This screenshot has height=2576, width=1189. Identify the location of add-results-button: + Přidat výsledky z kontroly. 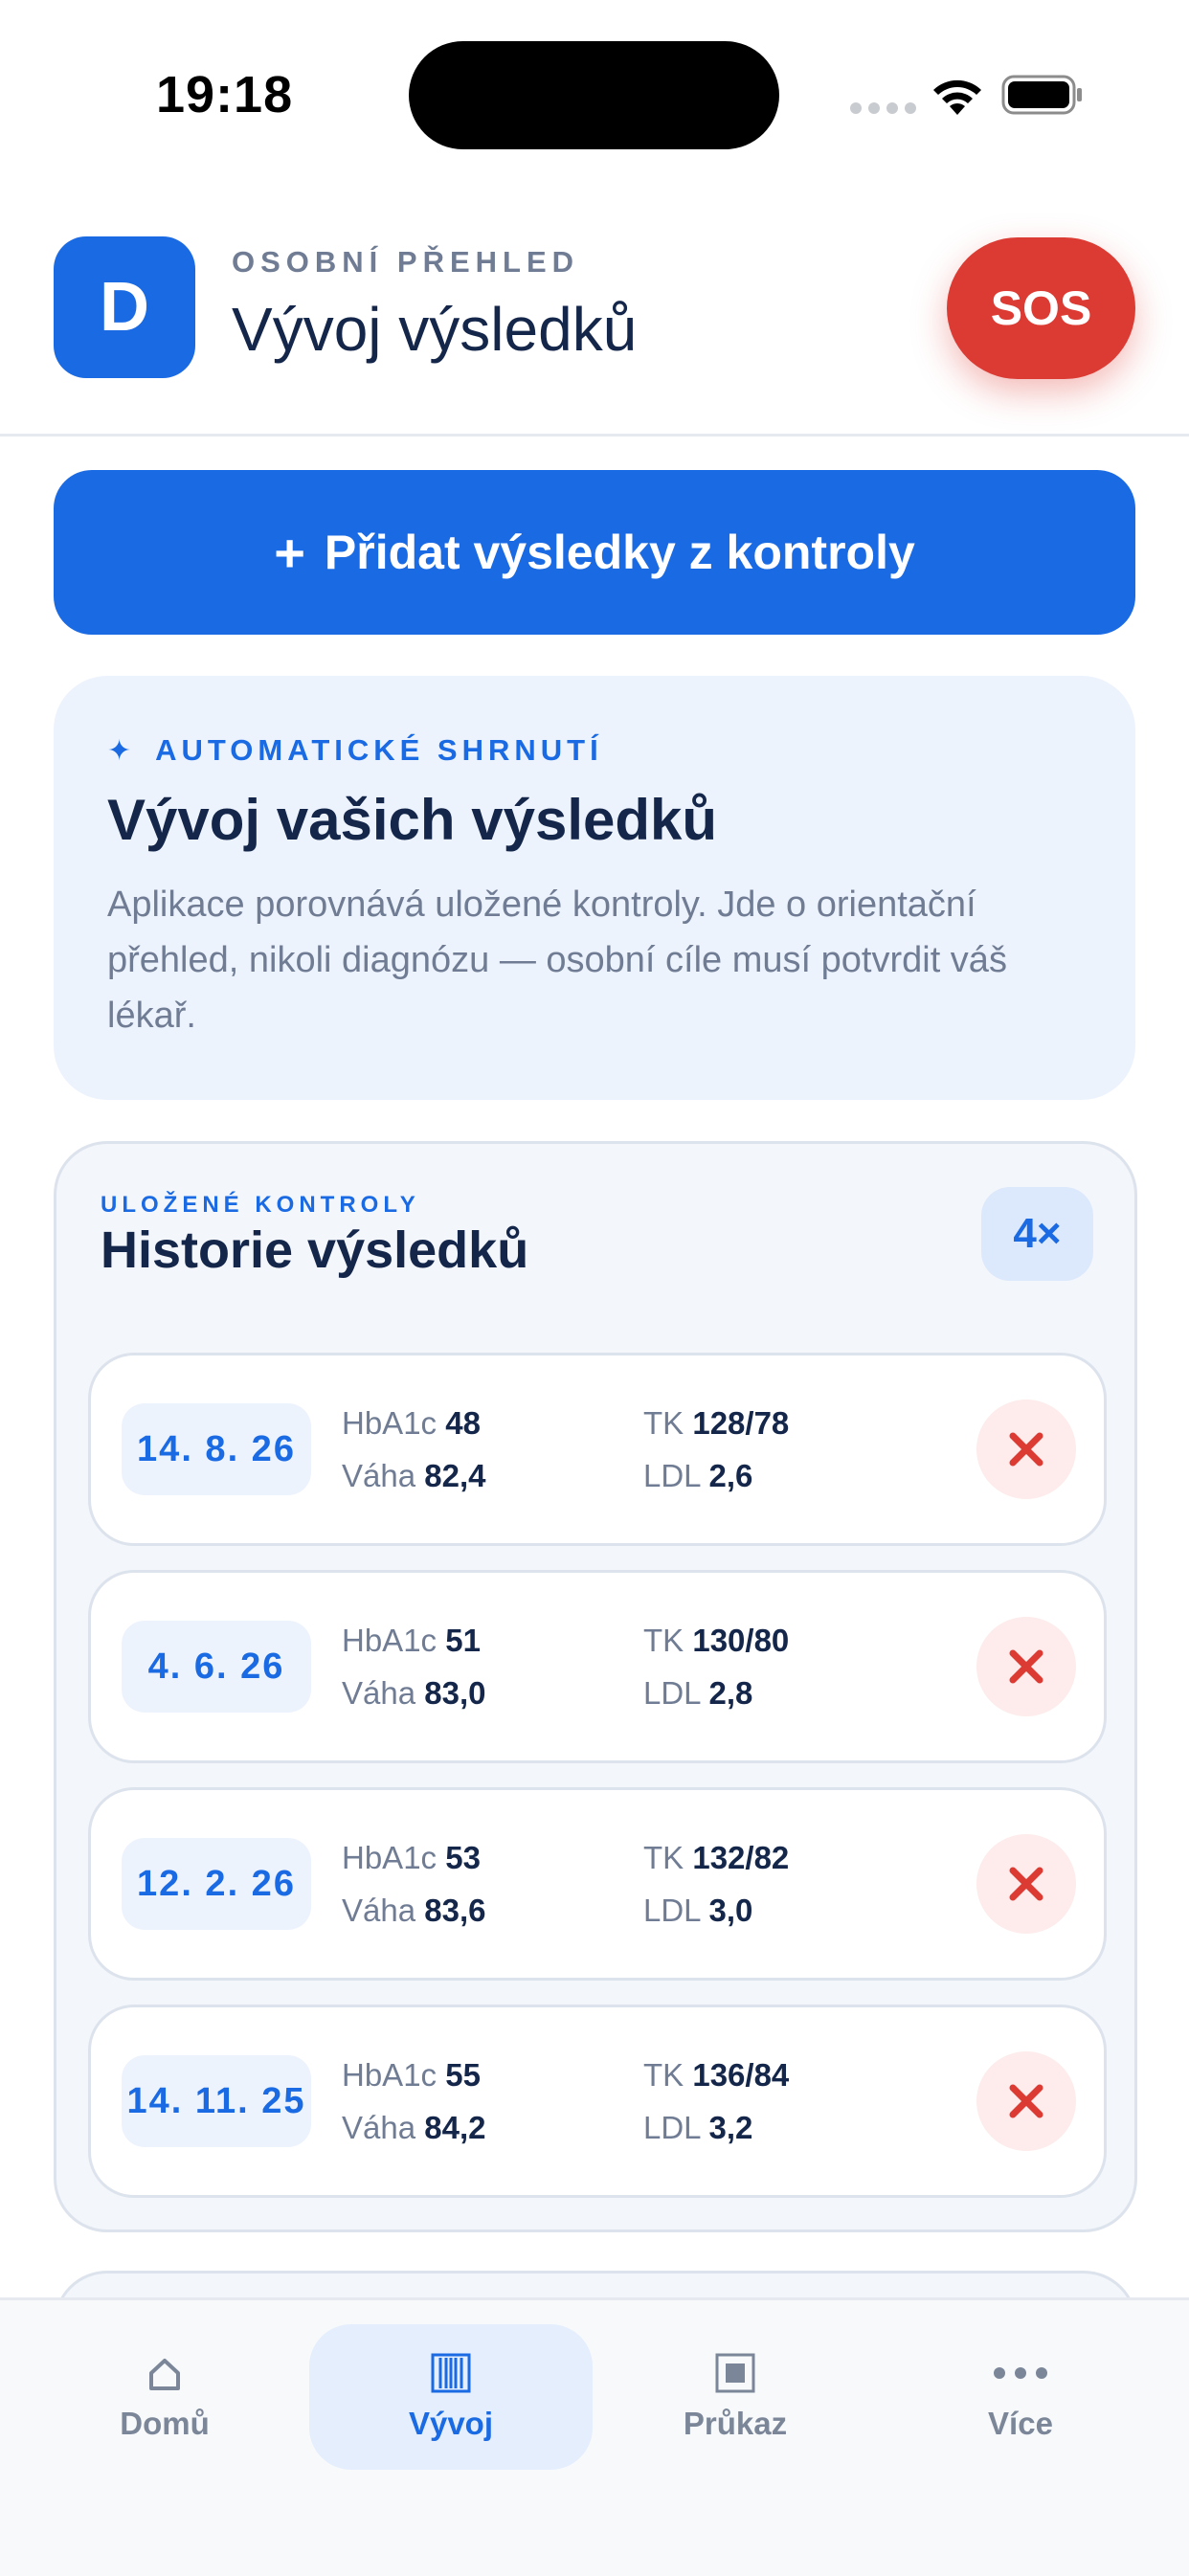
(594, 552).